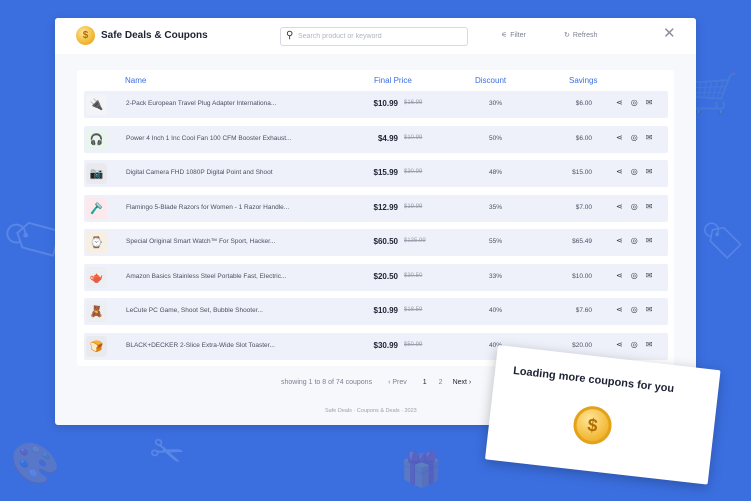  I want to click on next-page-button: Next ›, so click(462, 382).